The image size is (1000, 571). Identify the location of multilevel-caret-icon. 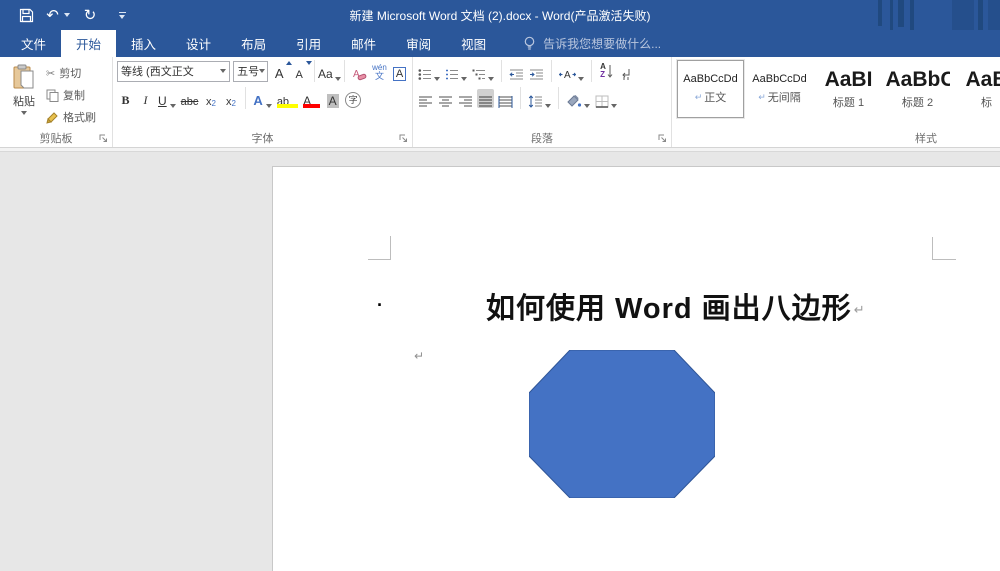
(491, 78).